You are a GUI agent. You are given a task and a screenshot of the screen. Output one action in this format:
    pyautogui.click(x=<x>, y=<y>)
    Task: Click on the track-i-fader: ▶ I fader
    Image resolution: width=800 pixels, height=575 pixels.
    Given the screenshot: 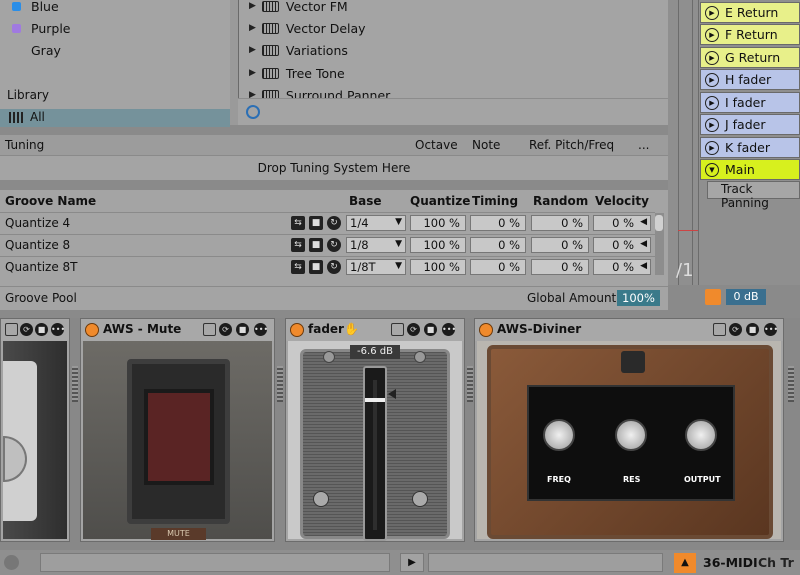 What is the action you would take?
    pyautogui.click(x=750, y=102)
    